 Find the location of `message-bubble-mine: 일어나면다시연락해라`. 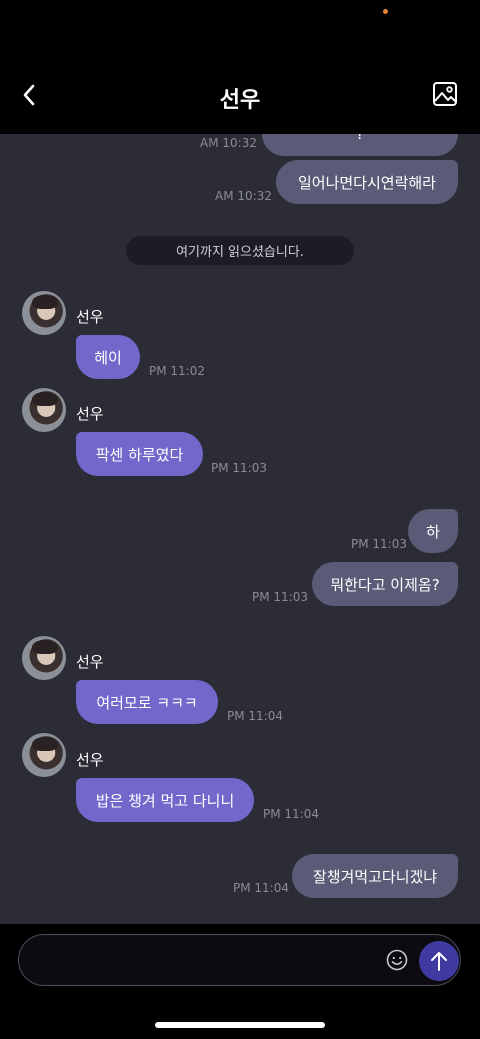

message-bubble-mine: 일어나면다시연락해라 is located at coordinates (367, 182).